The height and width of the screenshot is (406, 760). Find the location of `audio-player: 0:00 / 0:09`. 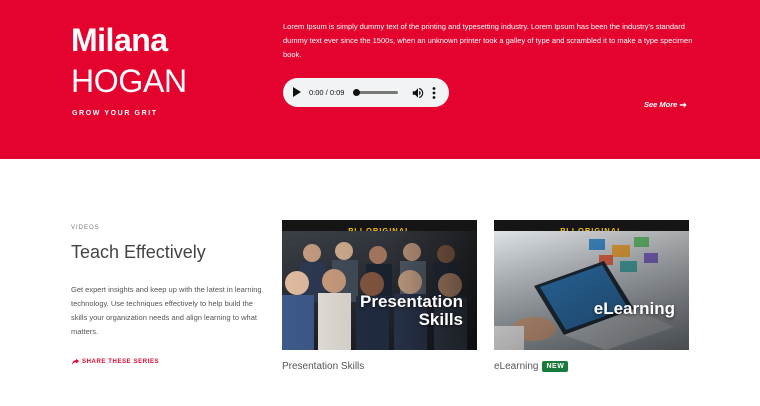

audio-player: 0:00 / 0:09 is located at coordinates (366, 92).